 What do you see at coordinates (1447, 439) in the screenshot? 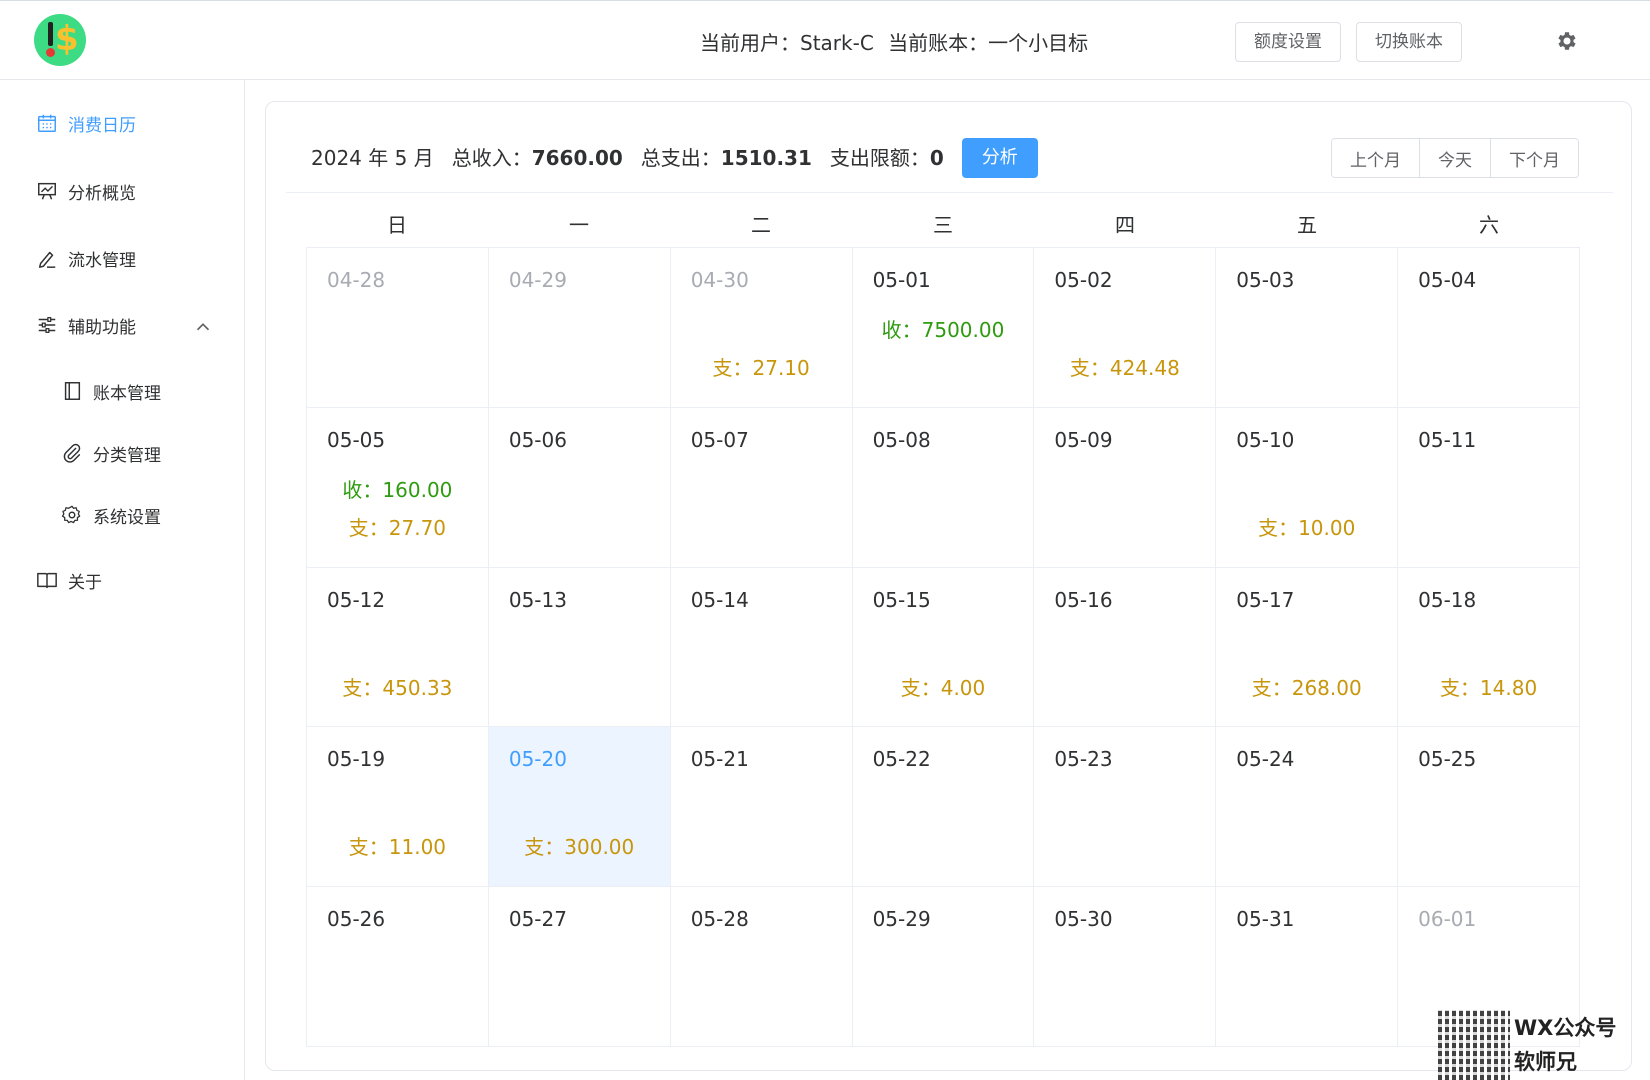
I see `day-date: 05-11` at bounding box center [1447, 439].